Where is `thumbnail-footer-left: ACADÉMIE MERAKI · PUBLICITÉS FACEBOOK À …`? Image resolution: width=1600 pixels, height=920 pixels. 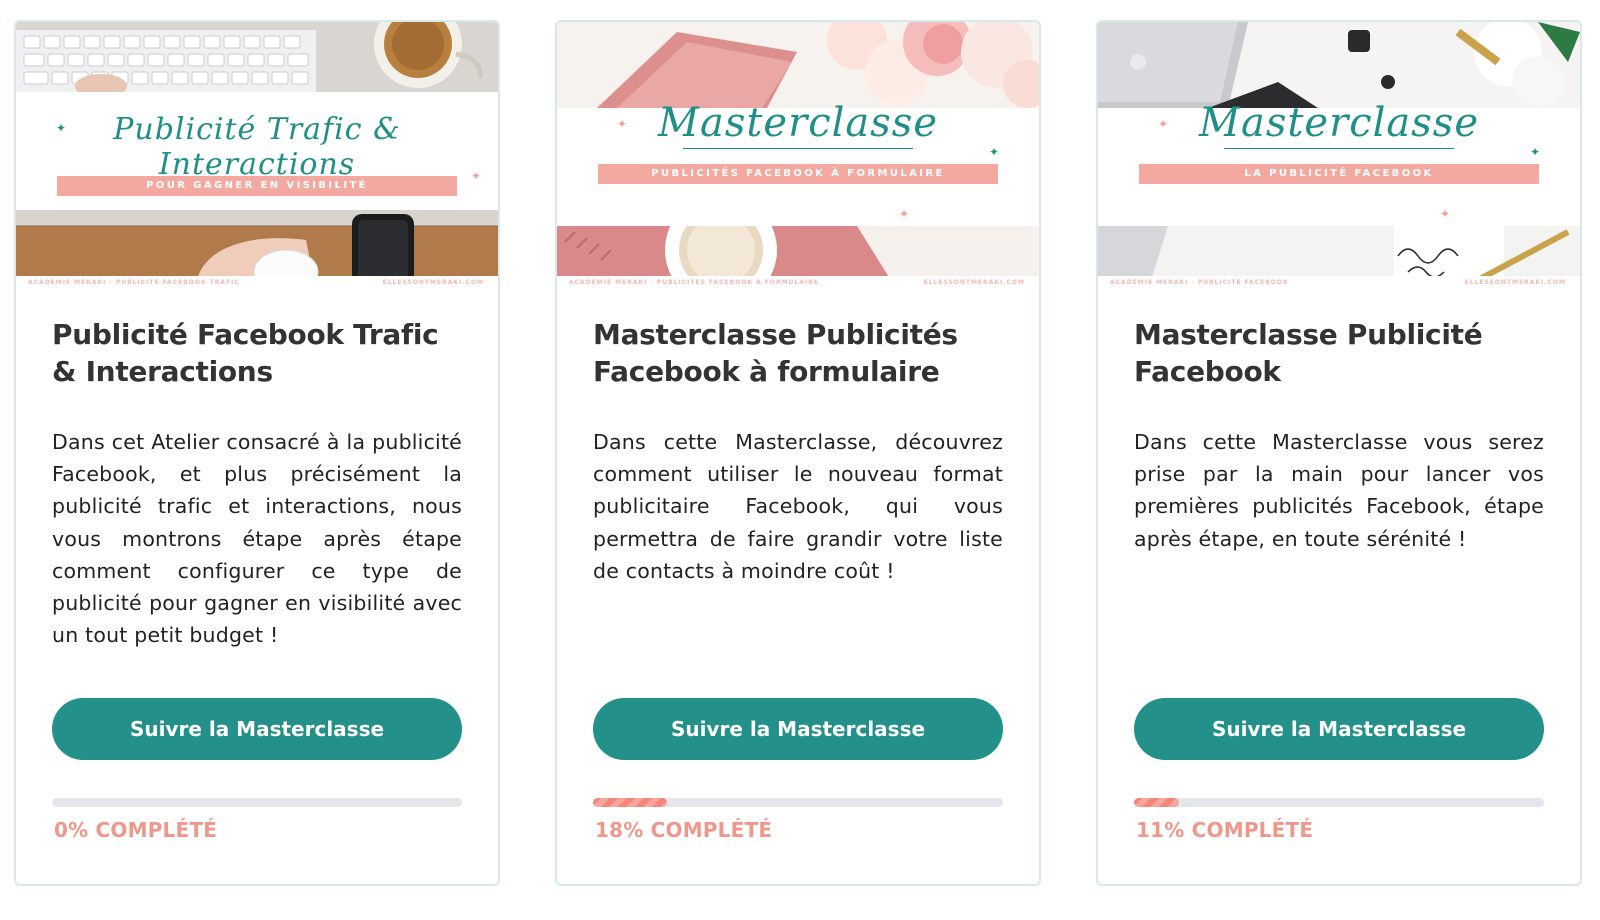
thumbnail-footer-left: ACADÉMIE MERAKI · PUBLICITÉS FACEBOOK À … is located at coordinates (694, 282).